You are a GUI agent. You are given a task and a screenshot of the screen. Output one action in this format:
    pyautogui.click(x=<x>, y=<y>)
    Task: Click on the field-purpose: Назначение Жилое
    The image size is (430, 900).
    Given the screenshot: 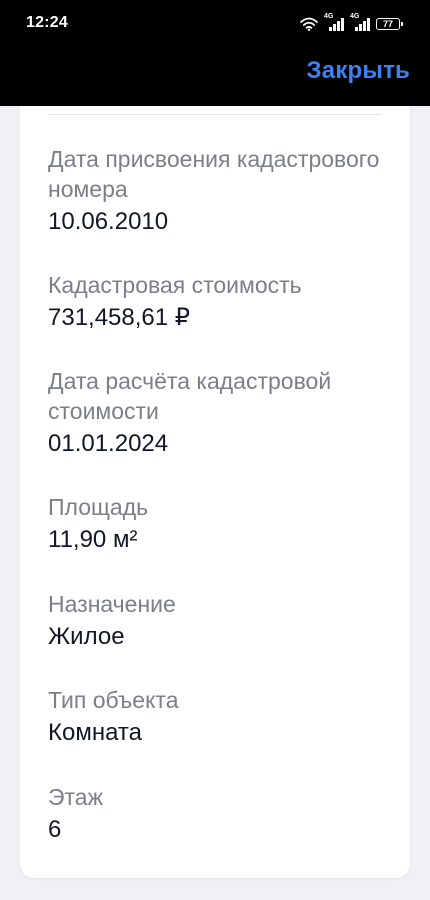 What is the action you would take?
    pyautogui.click(x=218, y=621)
    